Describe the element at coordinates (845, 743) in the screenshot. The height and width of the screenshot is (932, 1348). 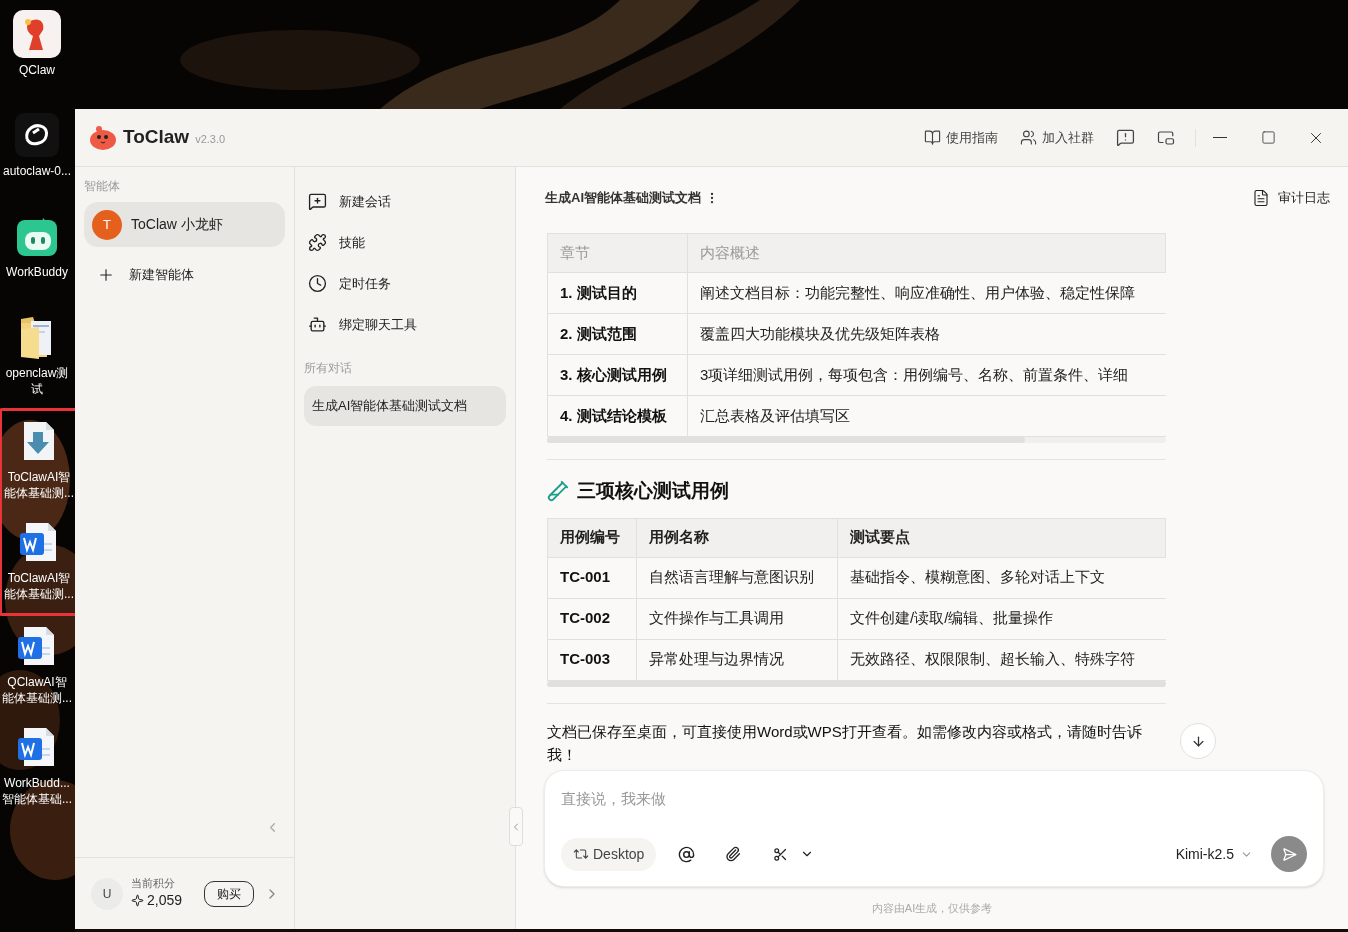
I see `message-text: 文档已保存至桌面，可直接使用Word或WPS打开查看。如需修改内容或格式，请随时告诉我！` at that location.